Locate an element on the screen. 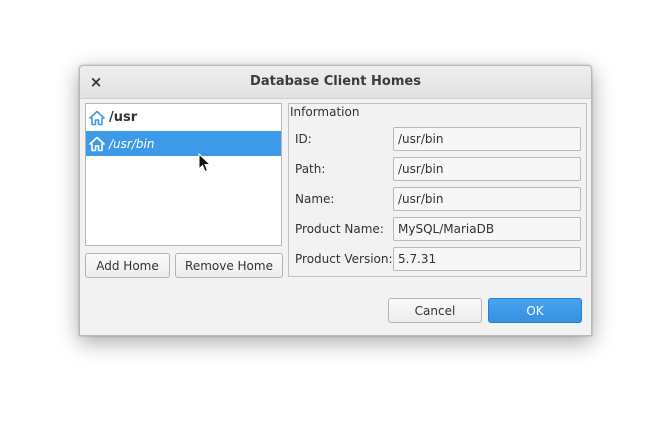 This screenshot has width=671, height=430. dialog-title: Database Client Homes is located at coordinates (335, 81).